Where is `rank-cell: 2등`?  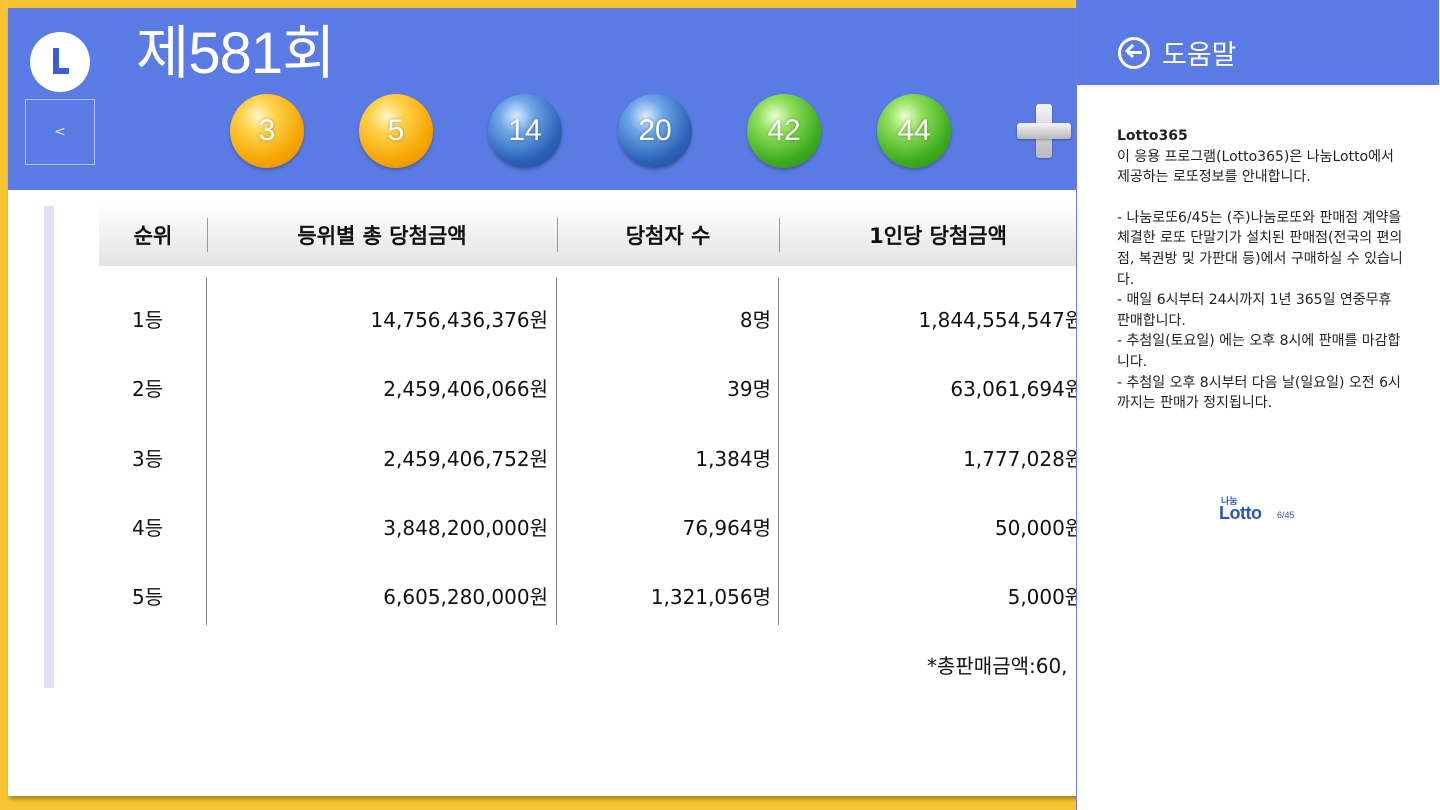 rank-cell: 2등 is located at coordinates (148, 389).